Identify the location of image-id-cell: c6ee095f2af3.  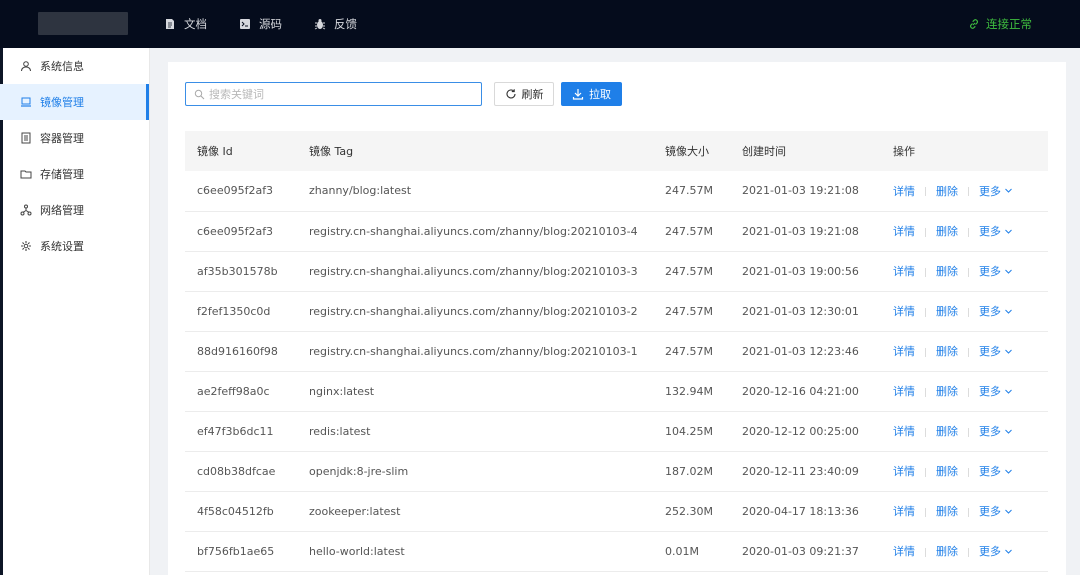
(235, 191).